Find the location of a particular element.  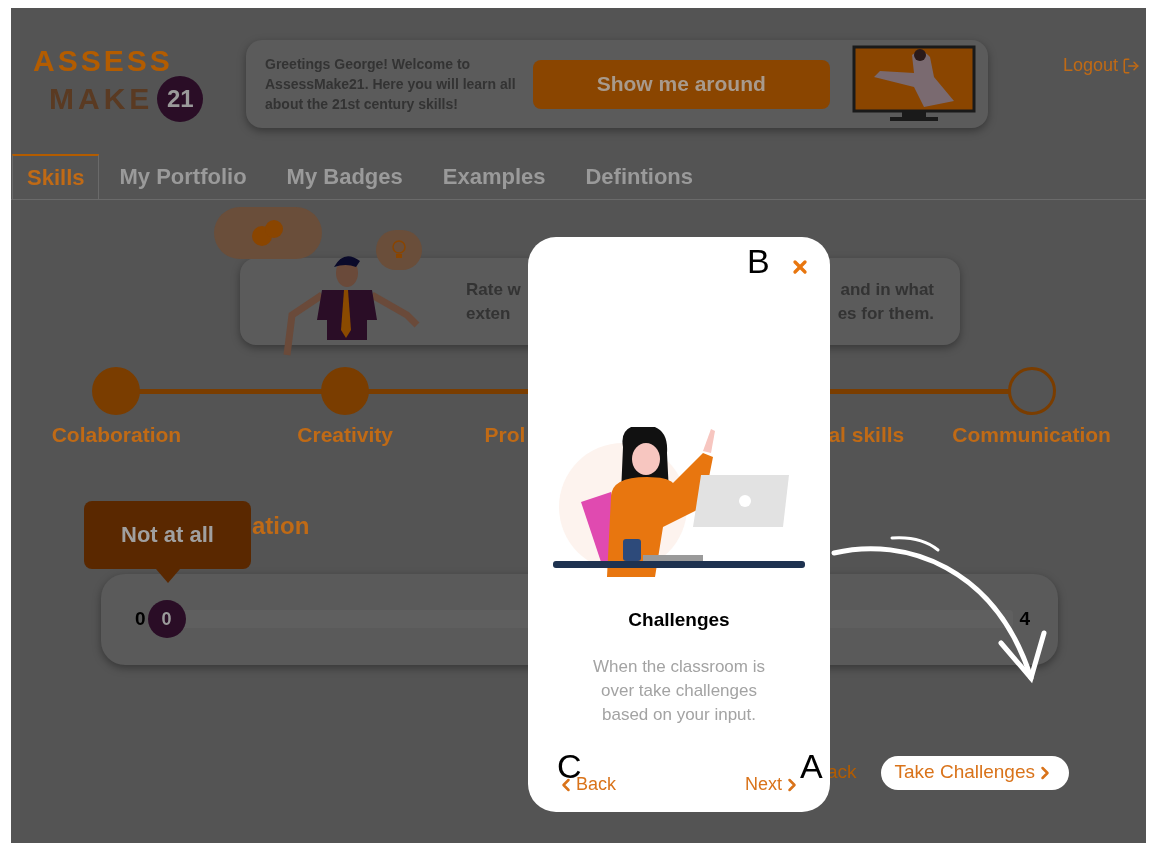

slider-tooltip: Not at all is located at coordinates (167, 534).